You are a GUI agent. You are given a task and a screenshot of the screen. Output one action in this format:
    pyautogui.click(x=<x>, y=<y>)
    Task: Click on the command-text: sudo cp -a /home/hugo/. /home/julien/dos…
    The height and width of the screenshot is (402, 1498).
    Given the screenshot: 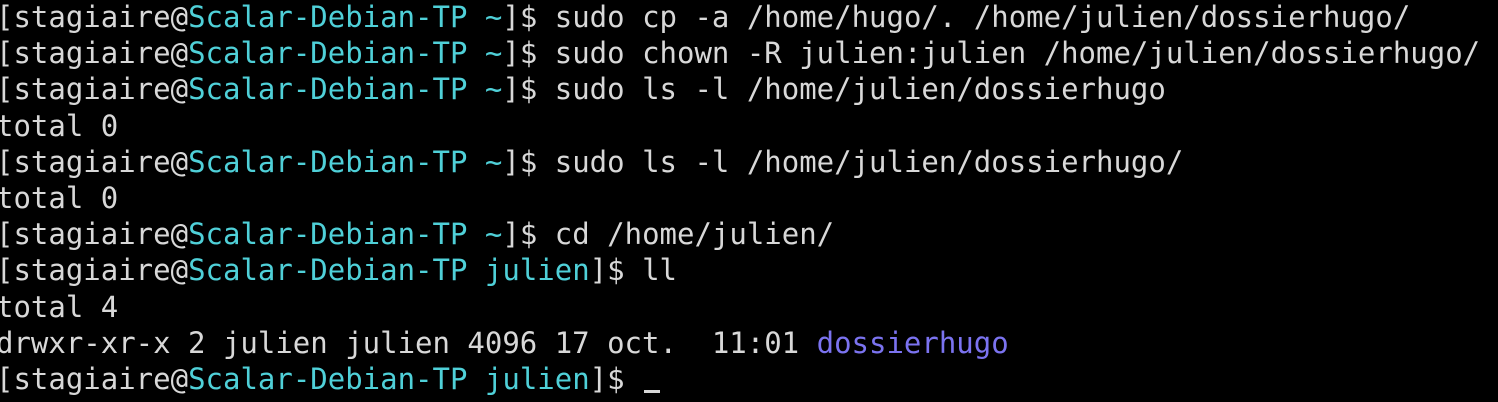 What is the action you would take?
    pyautogui.click(x=982, y=17)
    